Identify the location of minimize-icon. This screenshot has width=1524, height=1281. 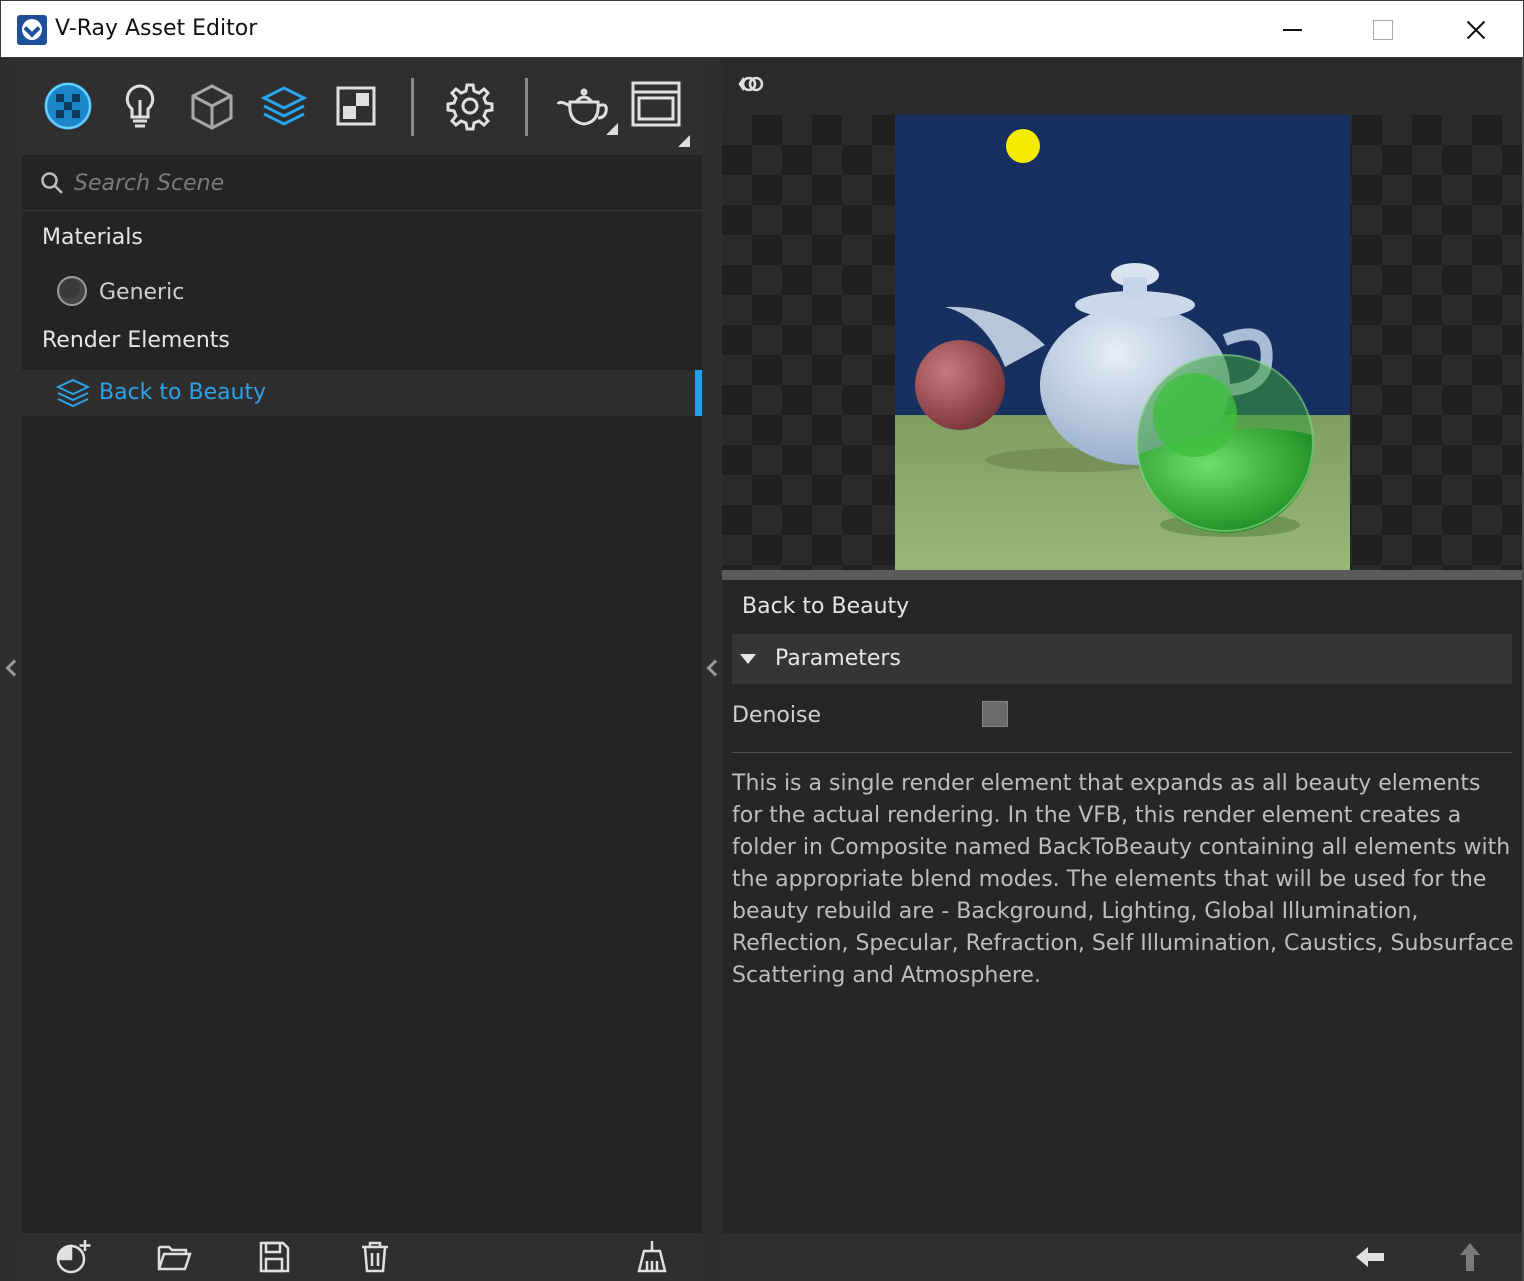
(1292, 30).